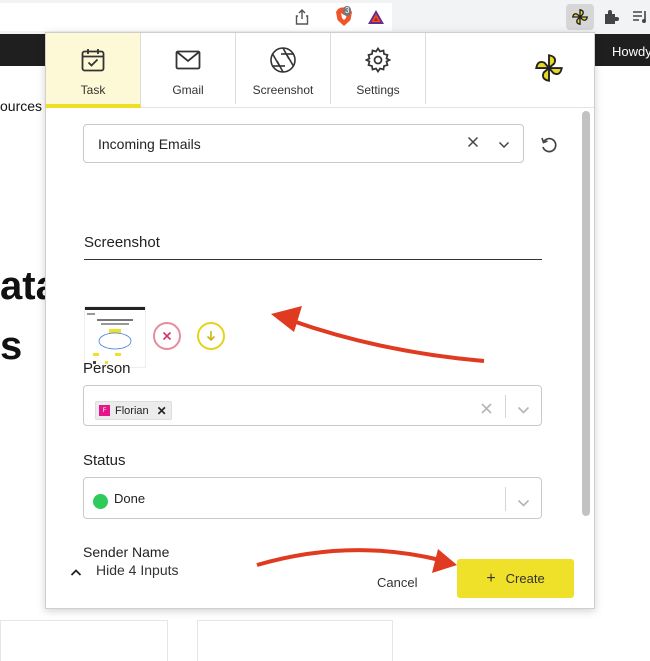  Describe the element at coordinates (126, 552) in the screenshot. I see `sender-name-label: Sender Name` at that location.